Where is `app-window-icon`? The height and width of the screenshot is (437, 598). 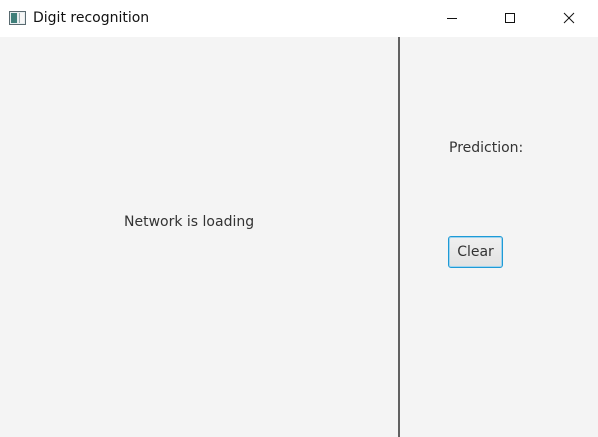
app-window-icon is located at coordinates (17, 18).